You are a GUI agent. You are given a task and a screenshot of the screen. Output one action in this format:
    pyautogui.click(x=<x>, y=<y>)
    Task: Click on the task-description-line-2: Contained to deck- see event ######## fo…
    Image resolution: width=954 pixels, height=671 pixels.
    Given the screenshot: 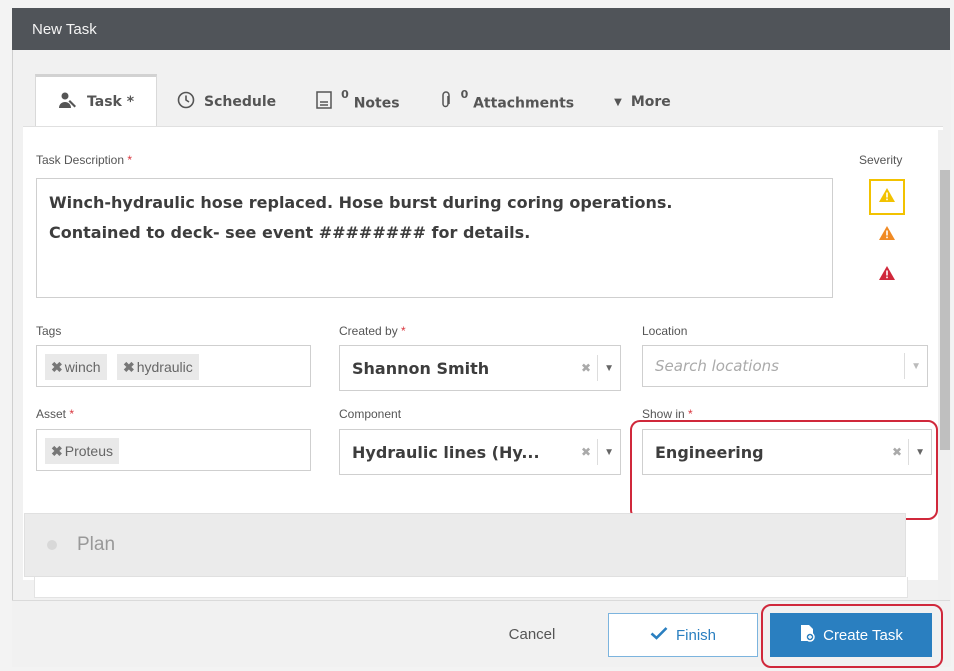 What is the action you would take?
    pyautogui.click(x=290, y=232)
    